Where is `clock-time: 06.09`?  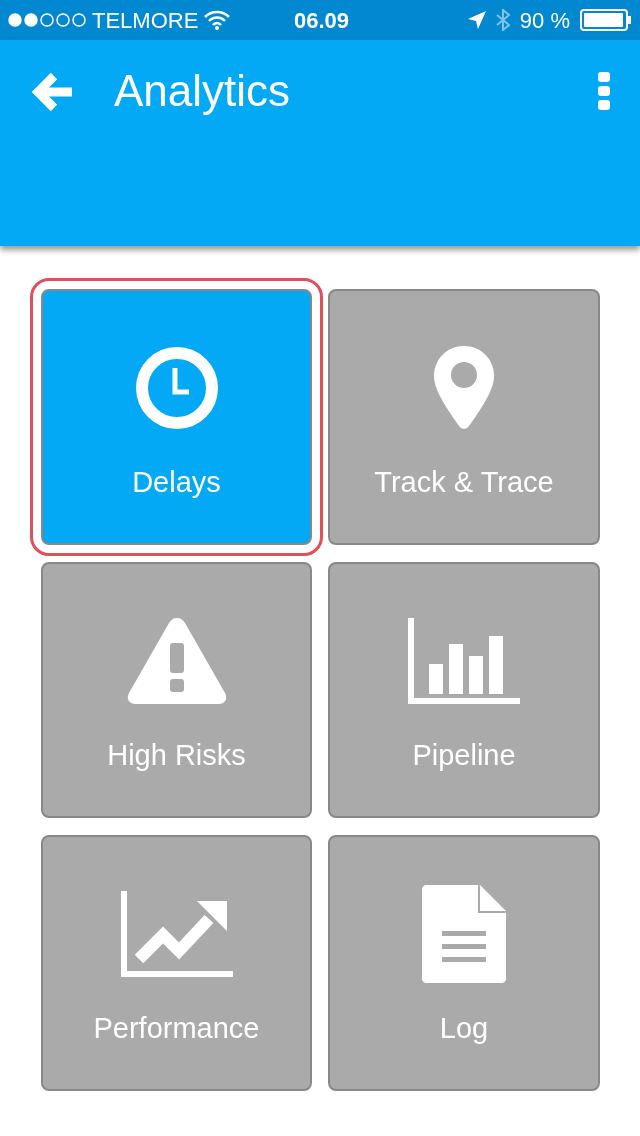
clock-time: 06.09 is located at coordinates (322, 20).